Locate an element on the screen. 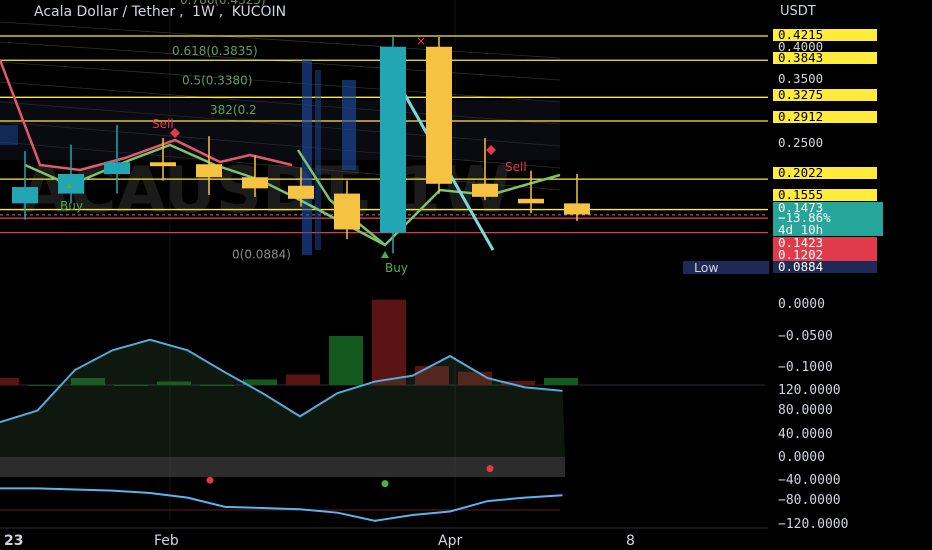 This screenshot has height=550, width=932. currency-label: USDT is located at coordinates (798, 11).